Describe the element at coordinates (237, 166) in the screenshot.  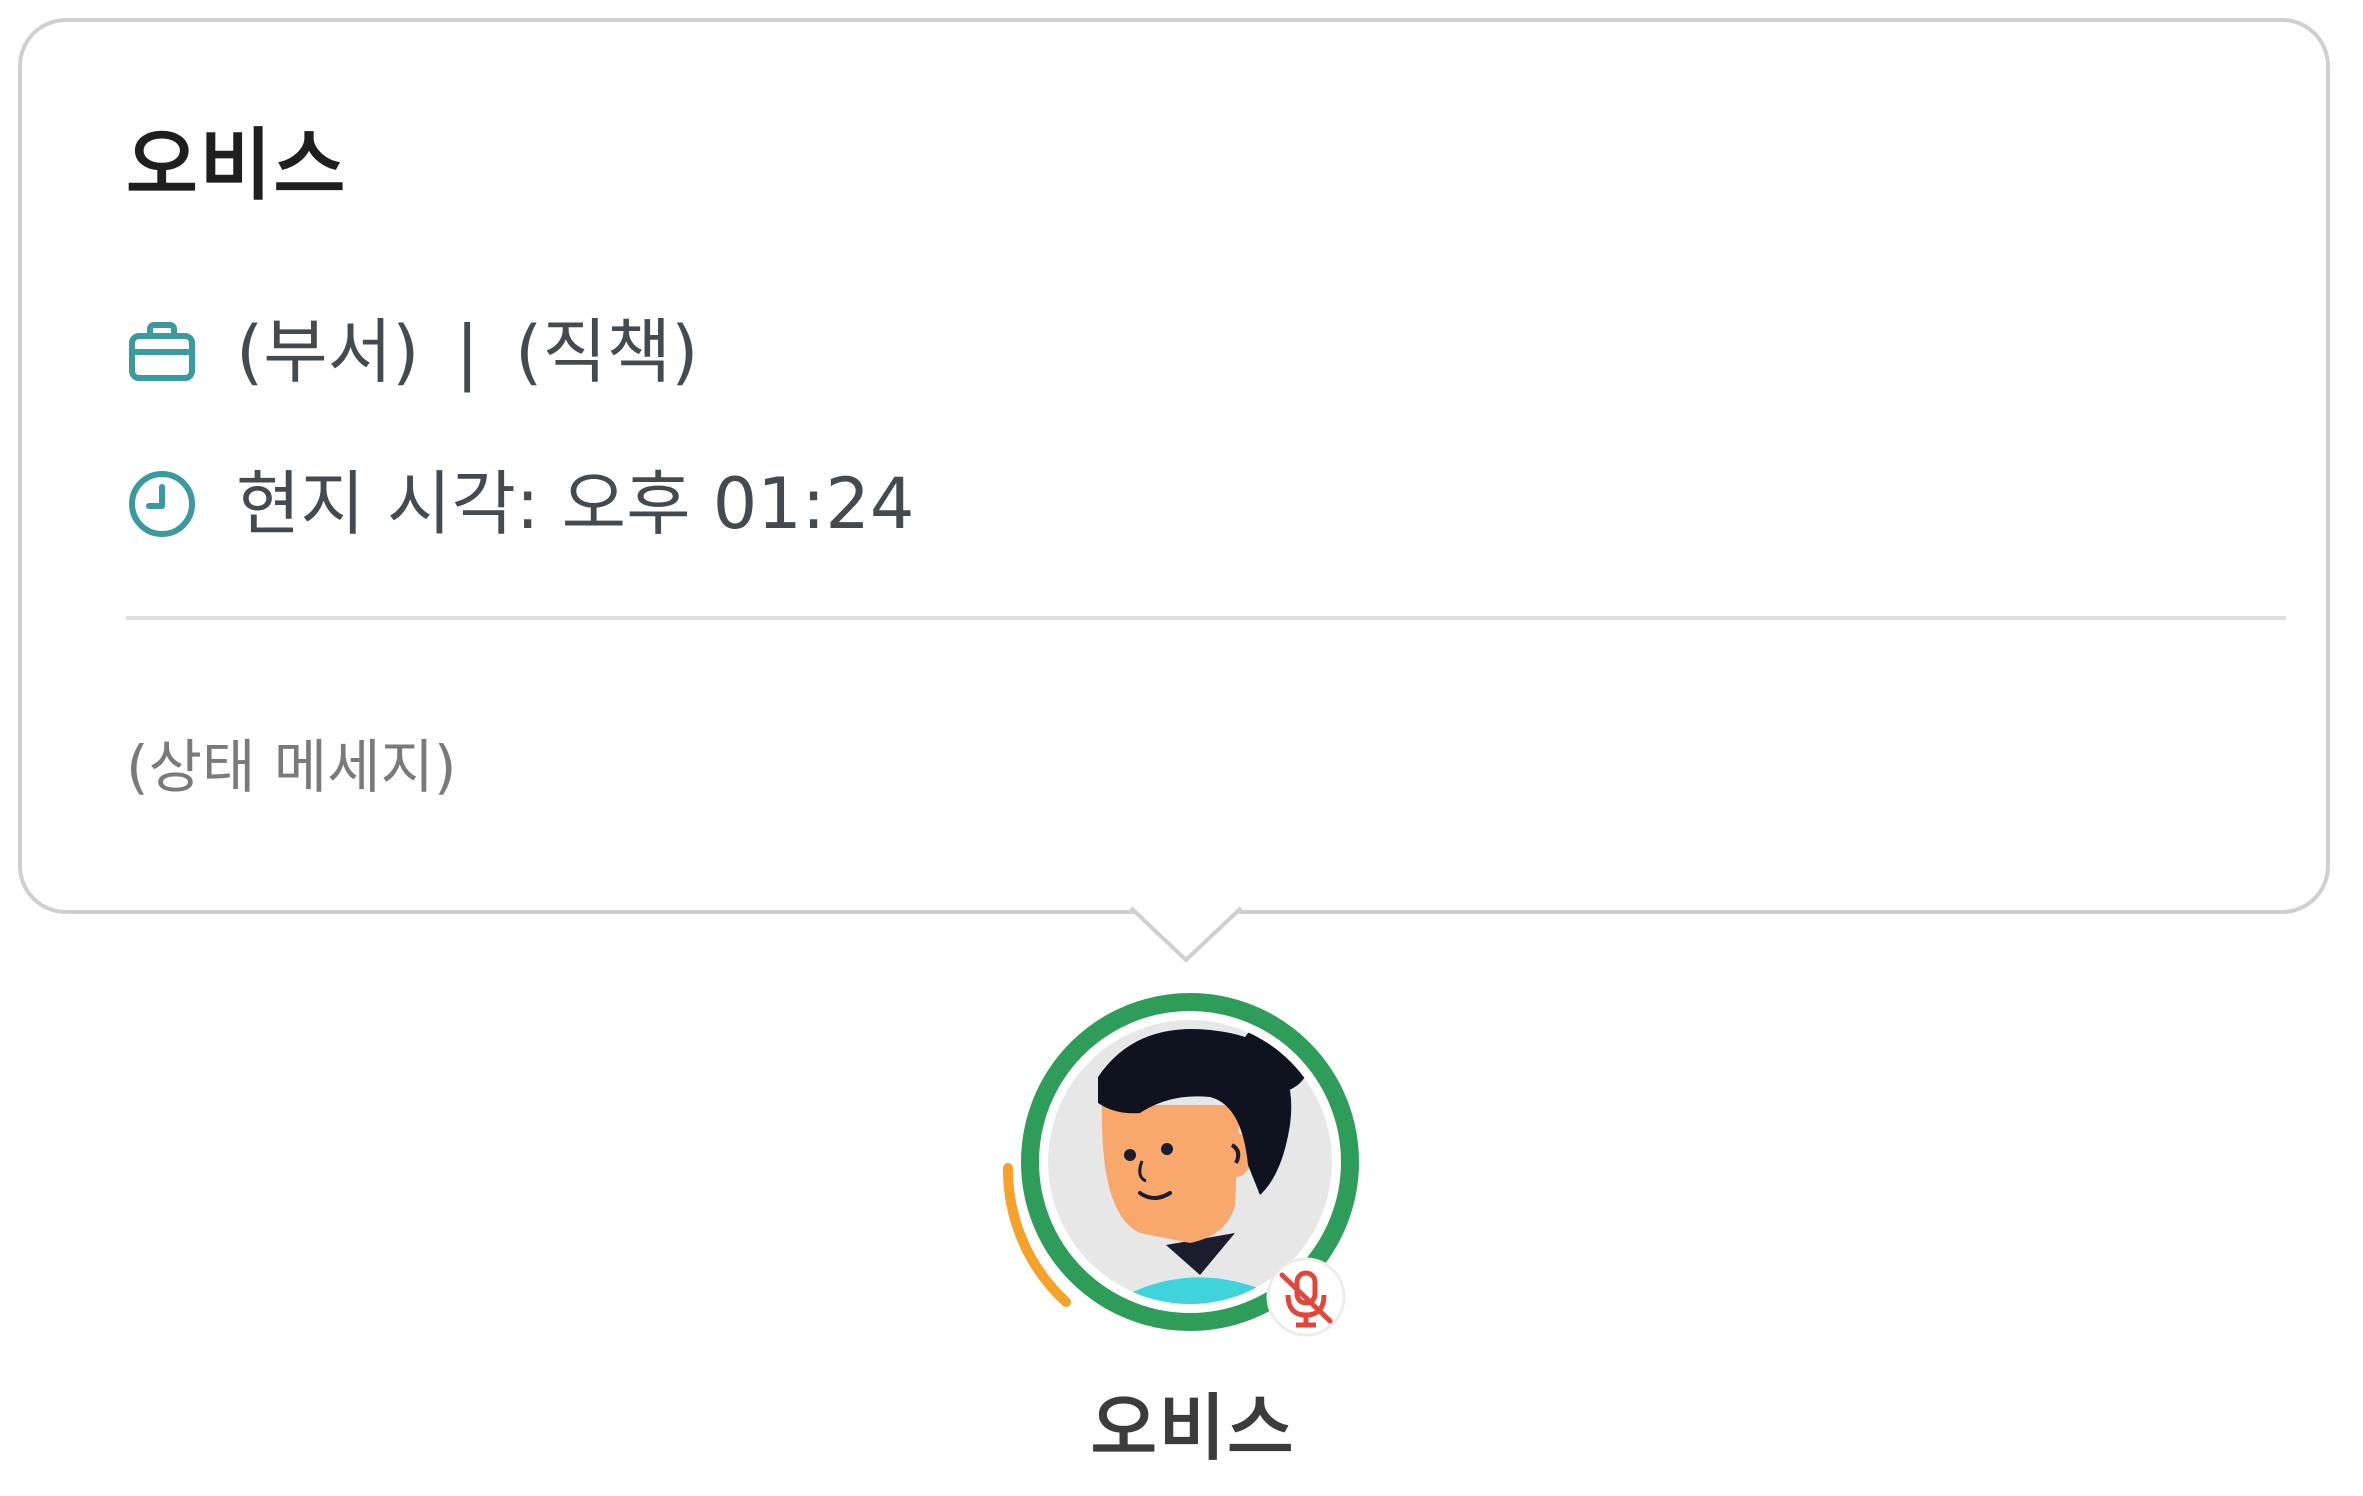
I see `popover-user-name: 오비스` at that location.